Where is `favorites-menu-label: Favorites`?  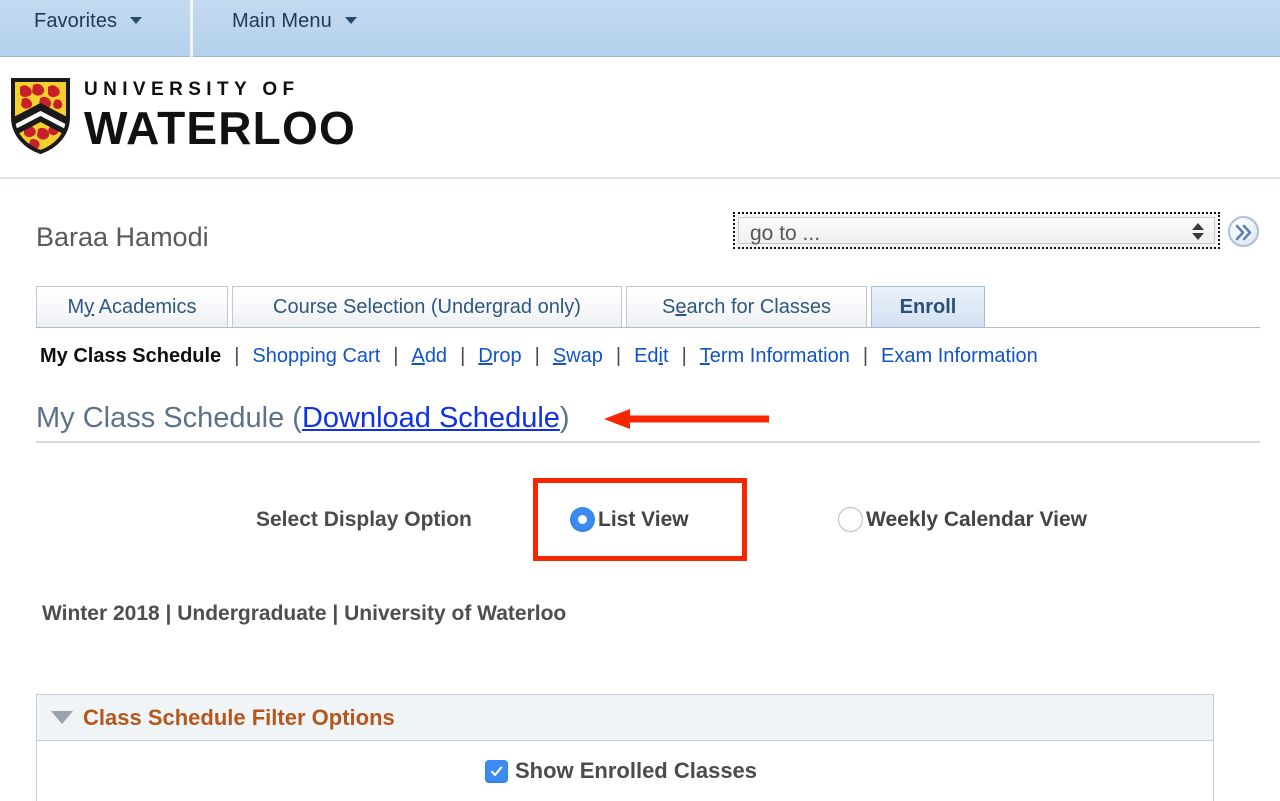
favorites-menu-label: Favorites is located at coordinates (76, 21).